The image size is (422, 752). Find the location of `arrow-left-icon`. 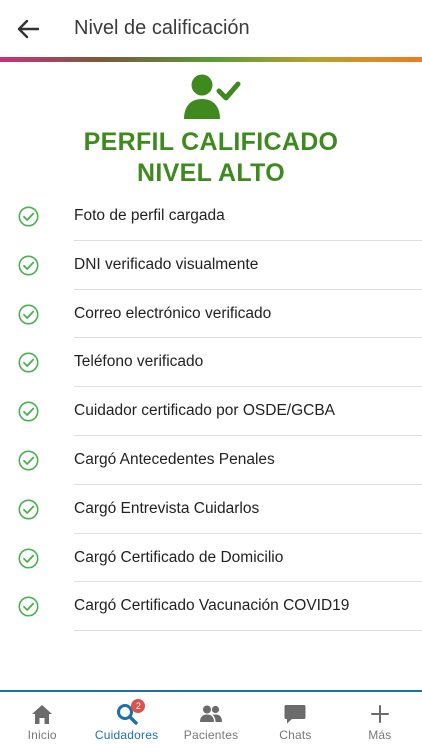

arrow-left-icon is located at coordinates (28, 29).